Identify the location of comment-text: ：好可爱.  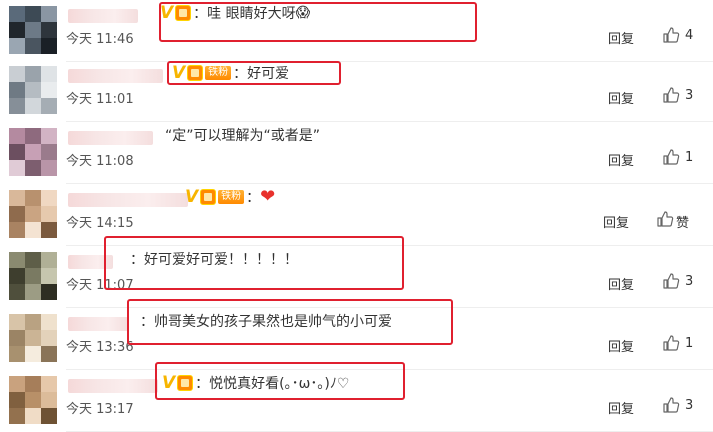
(261, 74).